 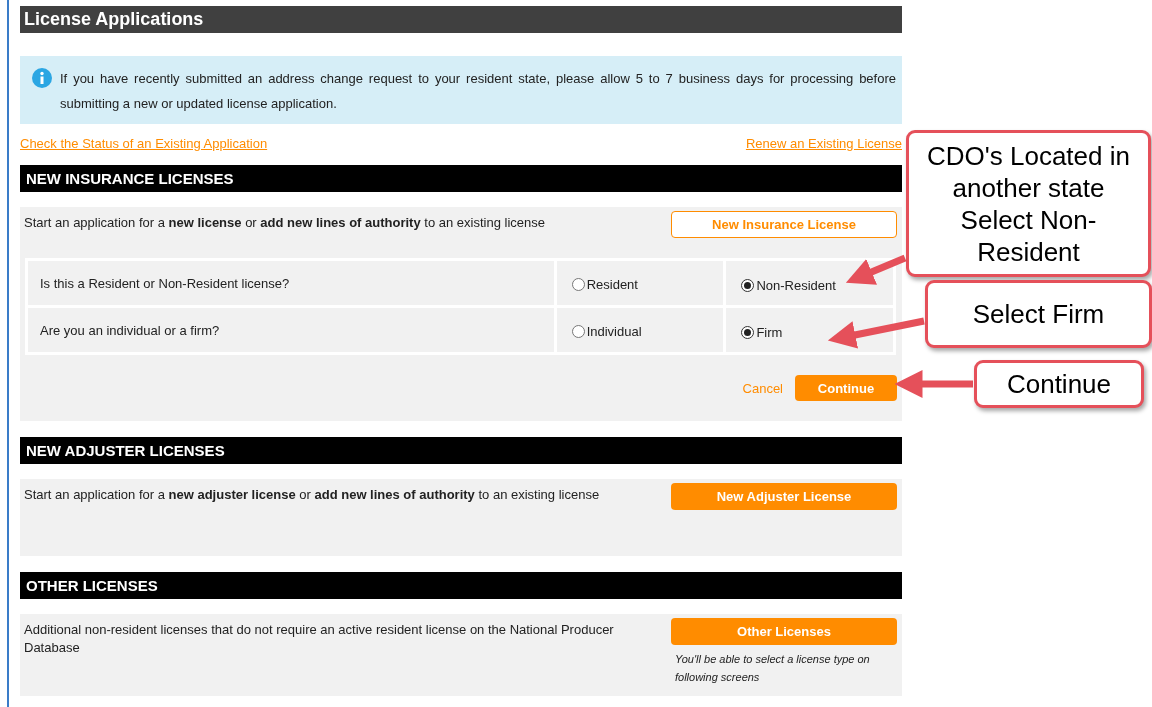 I want to click on callout-box: CDO's Located in another state Select Non-Resident, so click(x=1028, y=203).